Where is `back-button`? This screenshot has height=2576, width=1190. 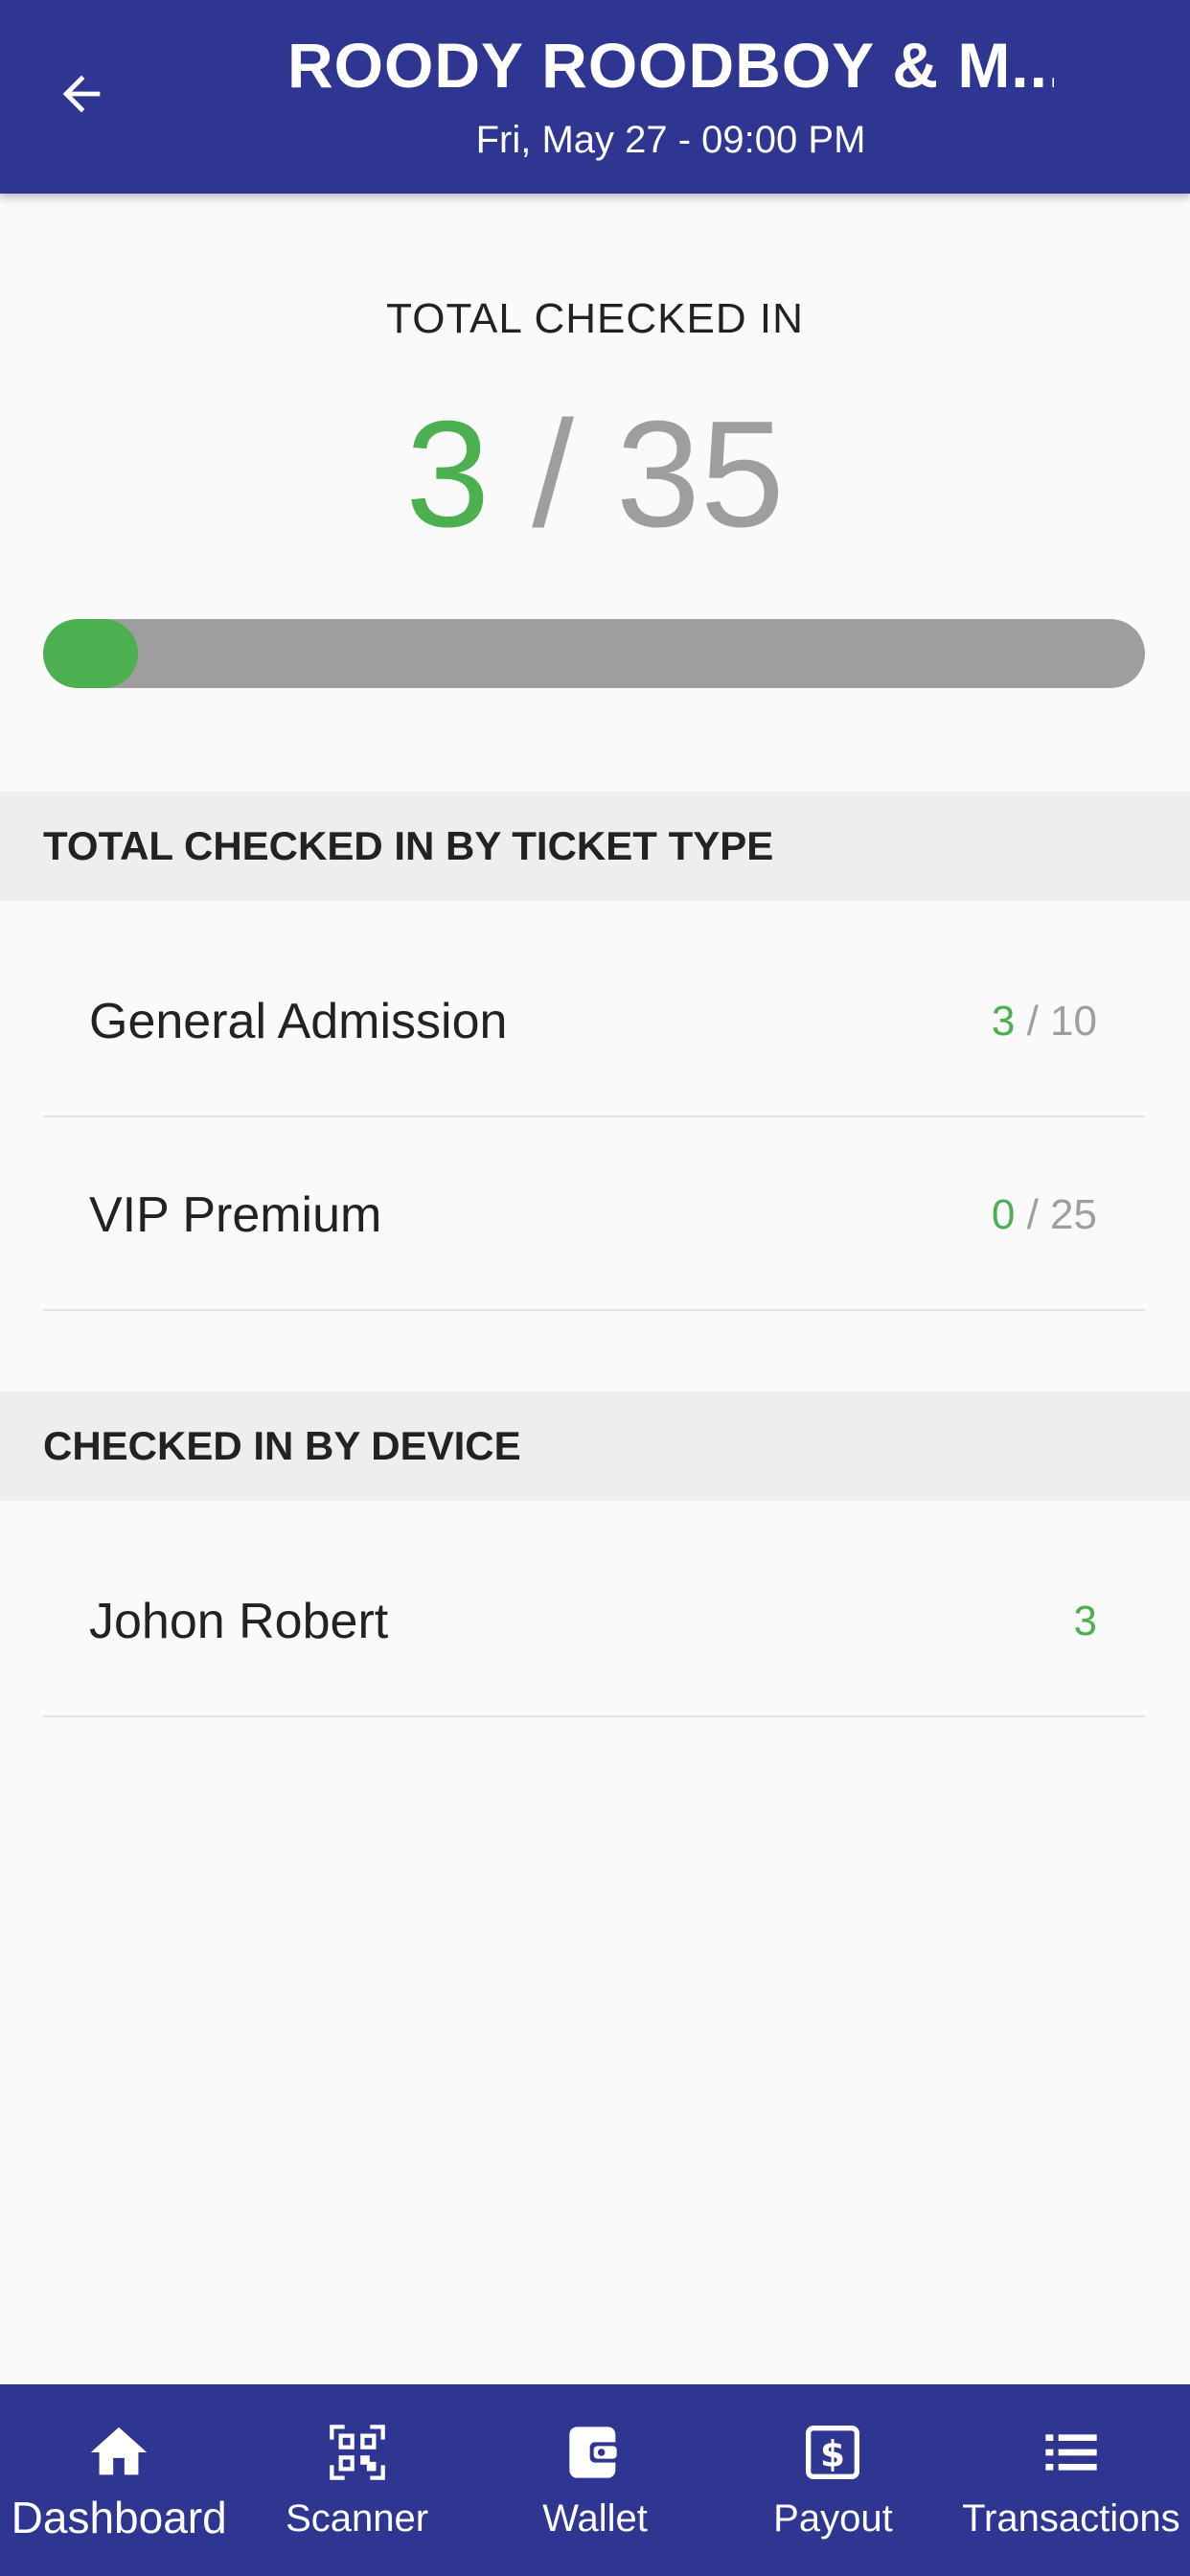 back-button is located at coordinates (82, 96).